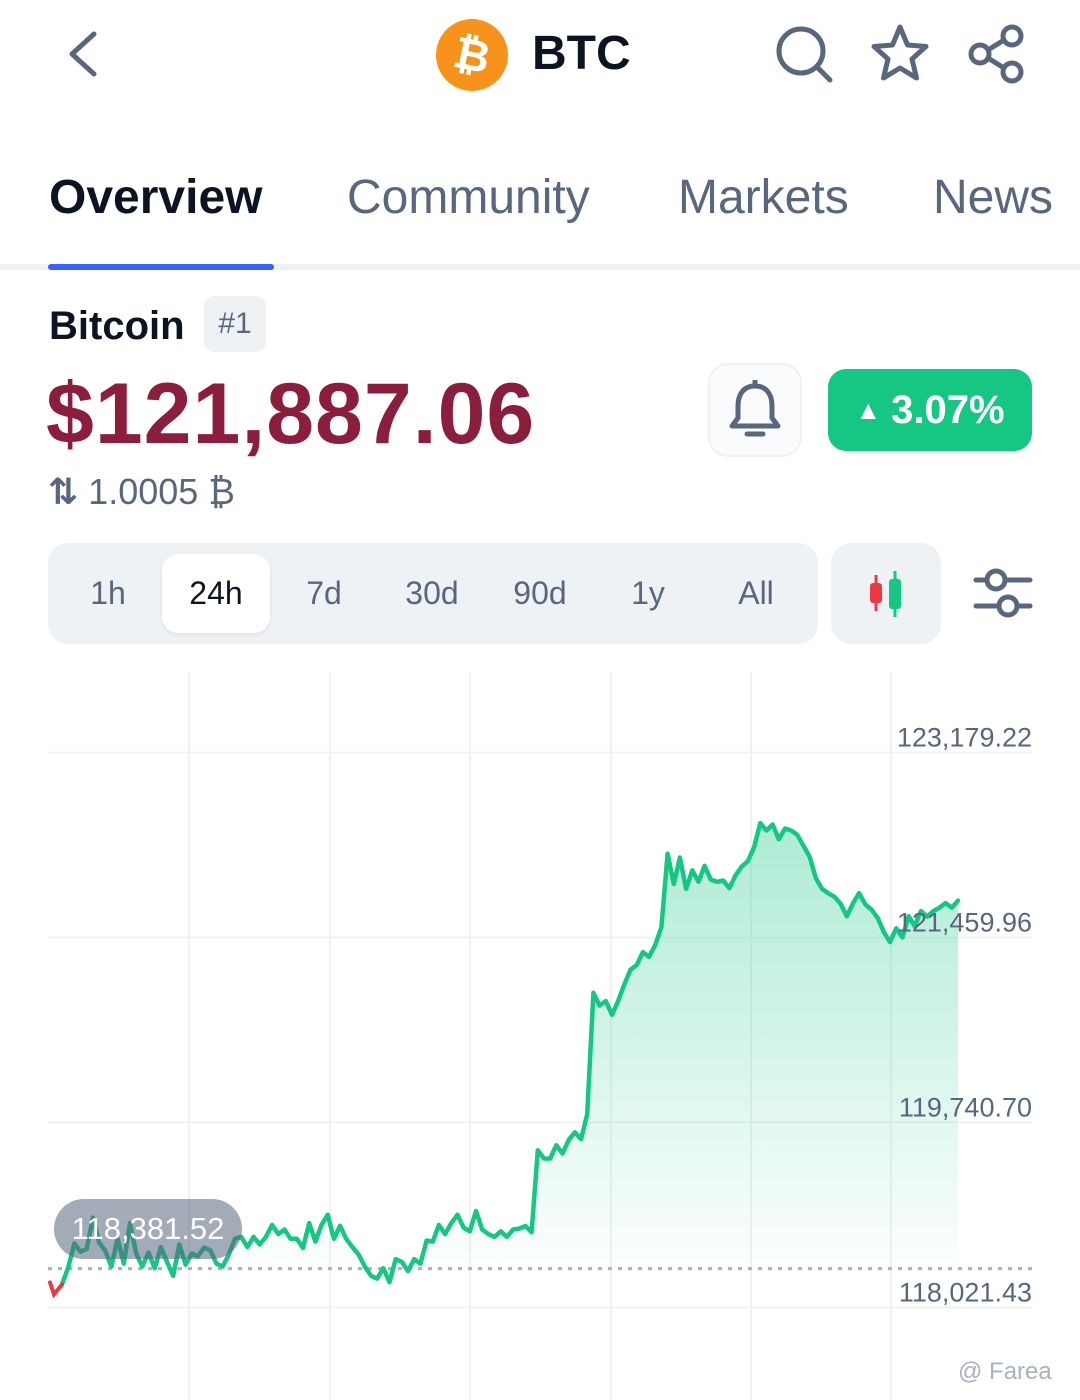  Describe the element at coordinates (756, 593) in the screenshot. I see `range-all: All` at that location.